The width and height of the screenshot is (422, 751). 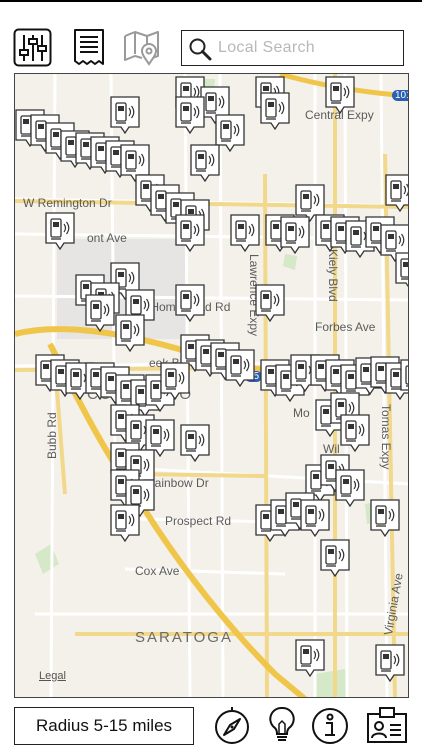 What do you see at coordinates (386, 437) in the screenshot?
I see `street-label: Tomas Expy` at bounding box center [386, 437].